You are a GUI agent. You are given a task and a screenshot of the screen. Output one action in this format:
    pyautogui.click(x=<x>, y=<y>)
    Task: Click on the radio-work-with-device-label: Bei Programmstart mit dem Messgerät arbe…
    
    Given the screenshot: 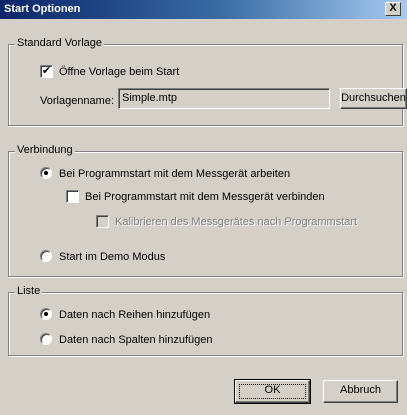 What is the action you would take?
    pyautogui.click(x=174, y=174)
    